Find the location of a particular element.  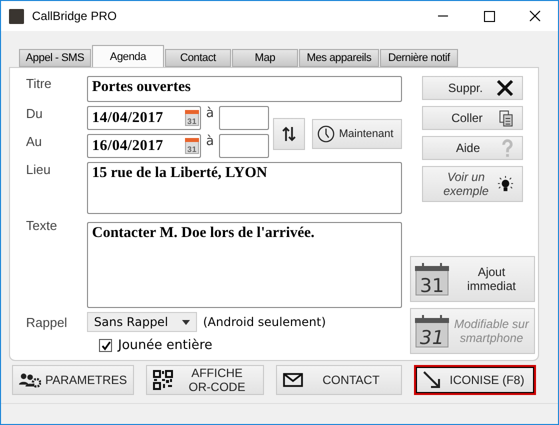

tab: Dernière notif is located at coordinates (419, 58).